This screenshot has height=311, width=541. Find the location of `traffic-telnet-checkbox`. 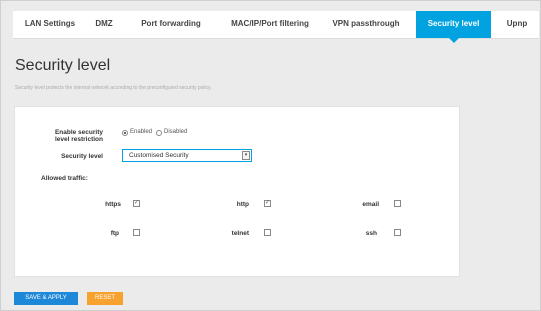

traffic-telnet-checkbox is located at coordinates (267, 232).